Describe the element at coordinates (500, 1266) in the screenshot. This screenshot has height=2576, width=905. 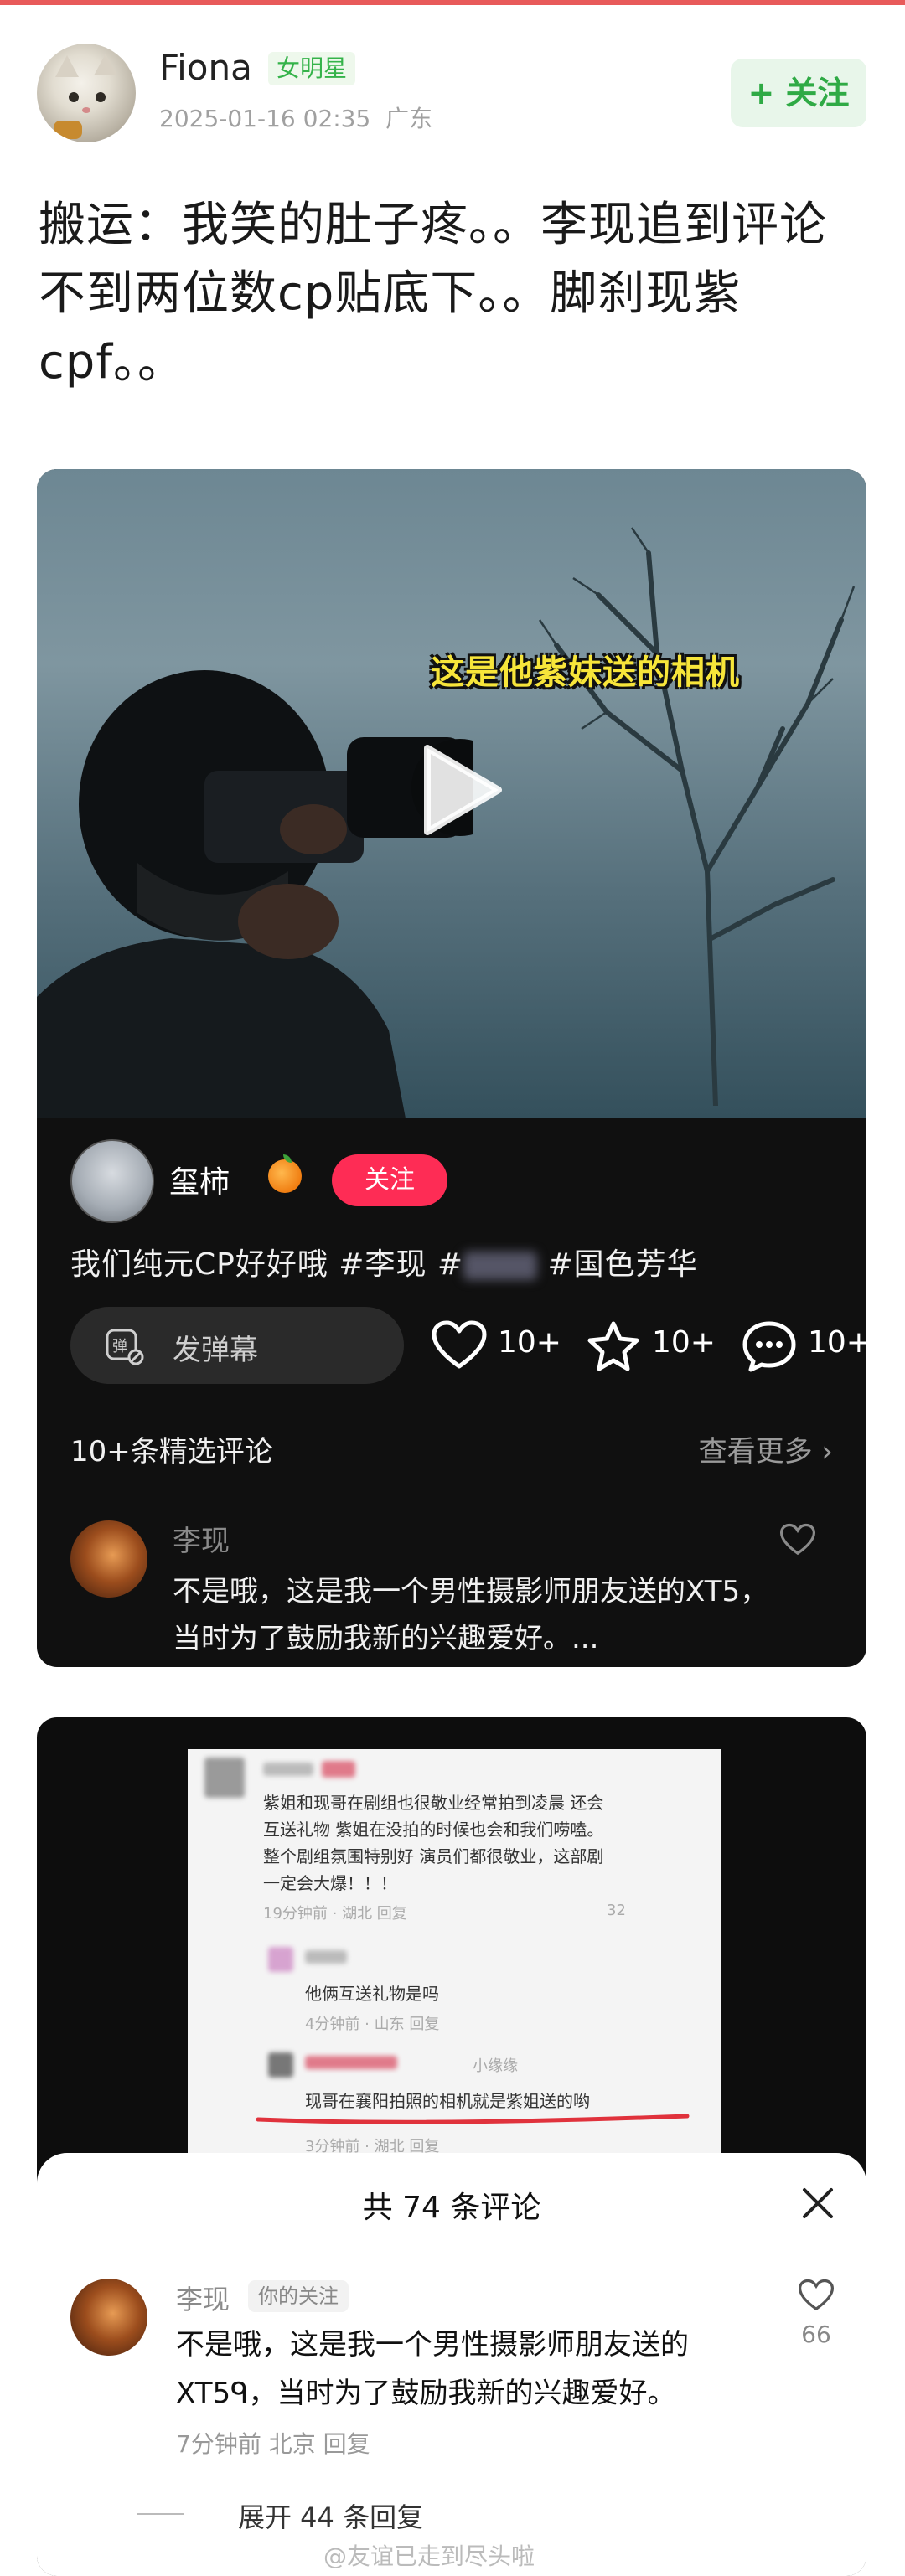
I see `blurred-hashtag` at that location.